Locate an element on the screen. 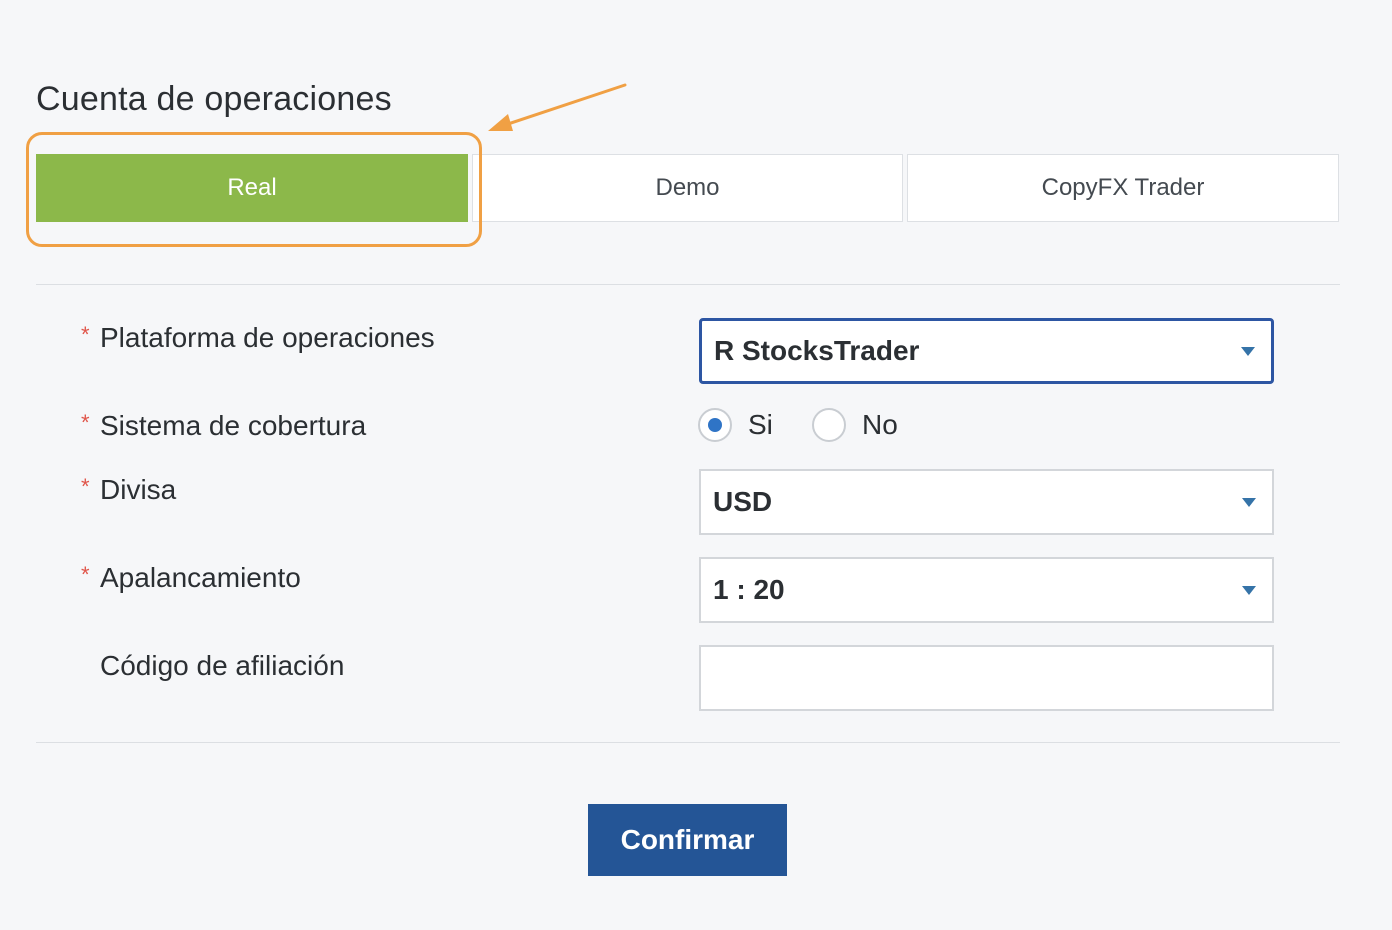 This screenshot has width=1392, height=930. radio-unchecked-icon is located at coordinates (829, 425).